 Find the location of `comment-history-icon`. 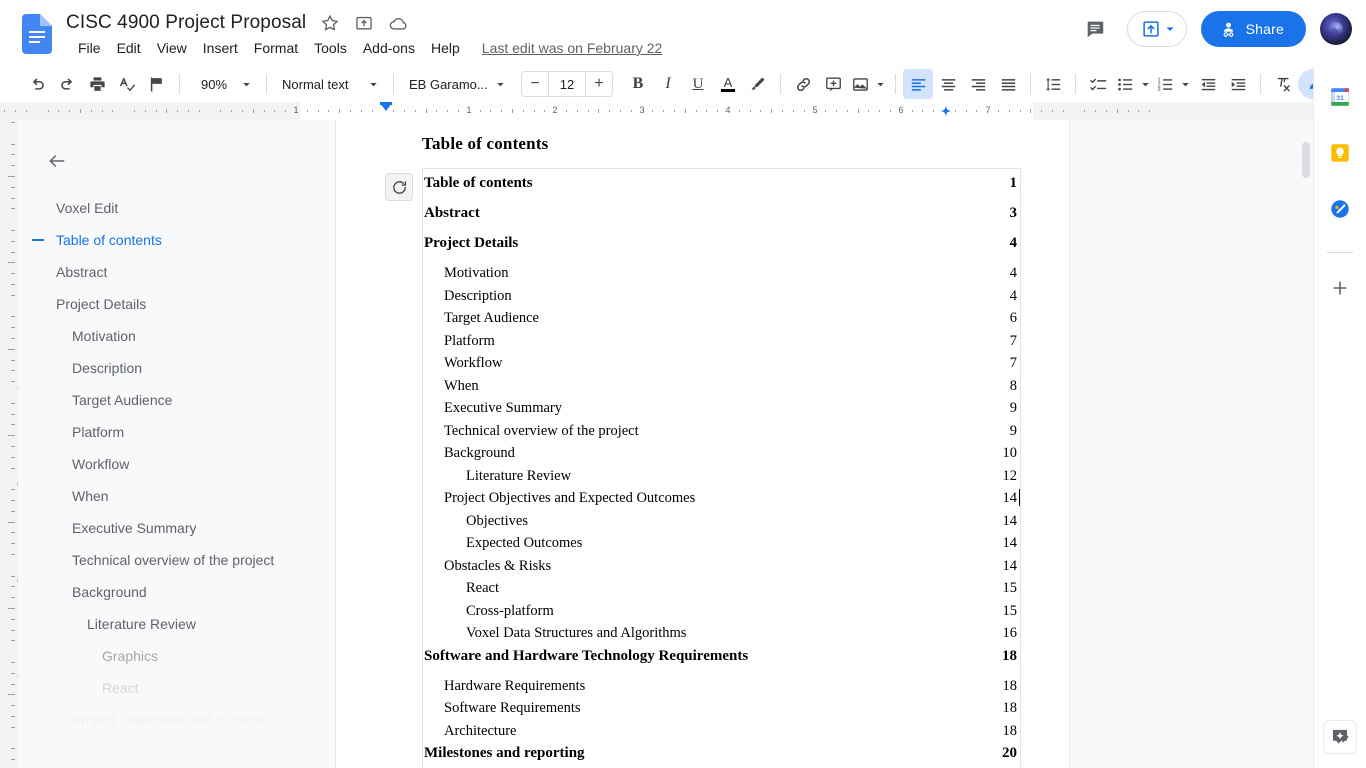

comment-history-icon is located at coordinates (1095, 29).